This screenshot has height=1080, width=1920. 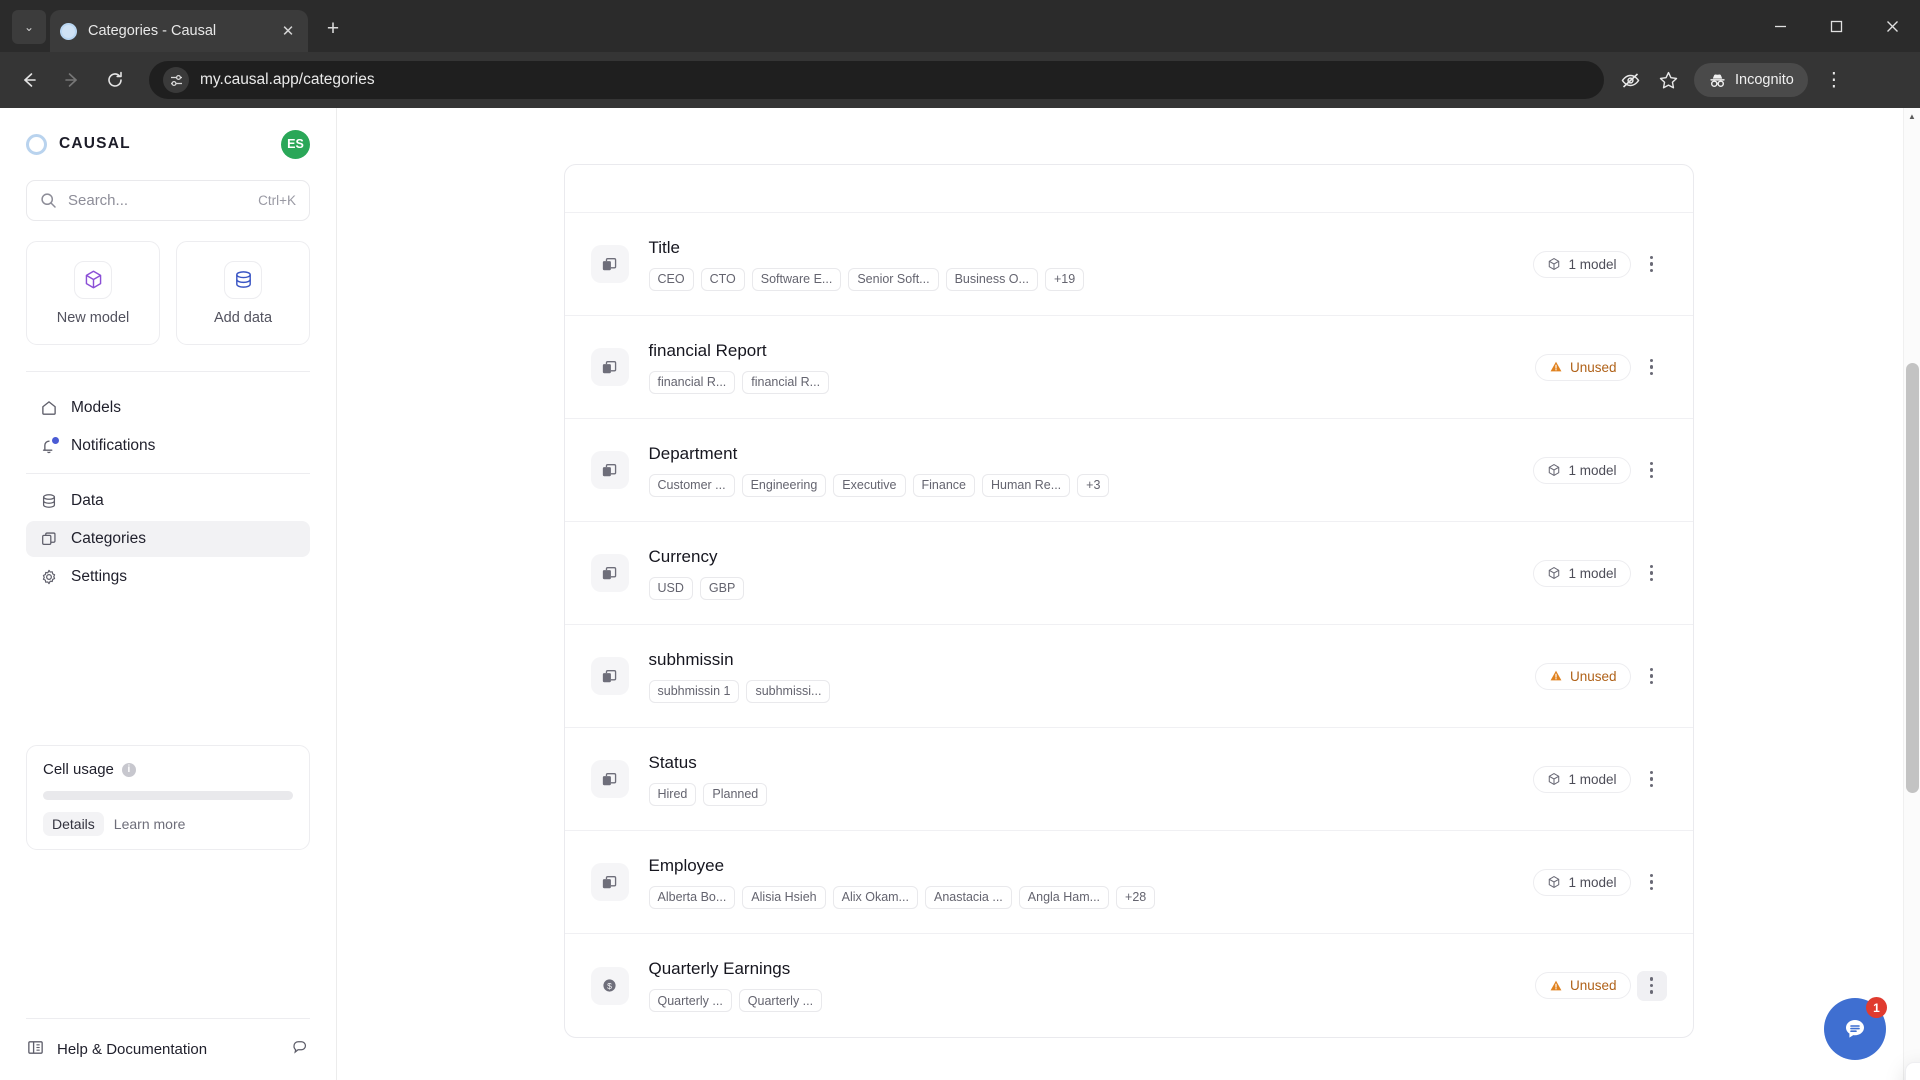 What do you see at coordinates (683, 556) in the screenshot?
I see `category-name: Currency` at bounding box center [683, 556].